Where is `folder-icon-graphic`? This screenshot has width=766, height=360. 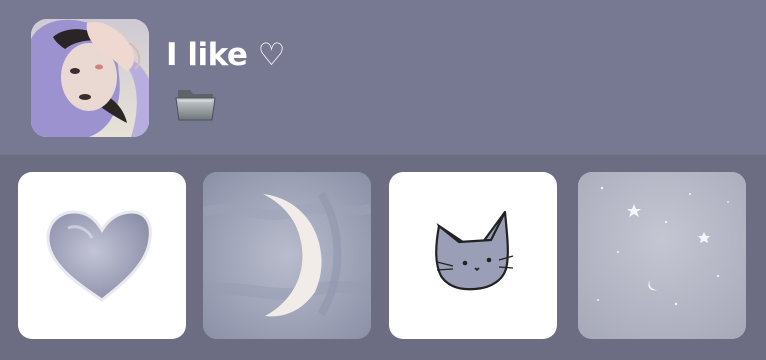
folder-icon-graphic is located at coordinates (195, 105).